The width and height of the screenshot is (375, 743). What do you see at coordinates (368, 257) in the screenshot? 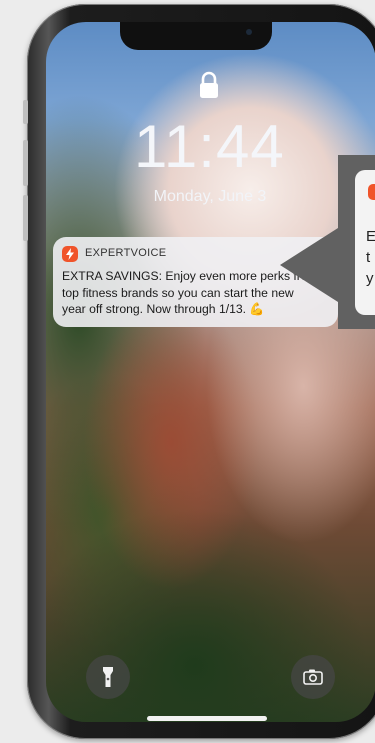
I see `preview-line: t` at bounding box center [368, 257].